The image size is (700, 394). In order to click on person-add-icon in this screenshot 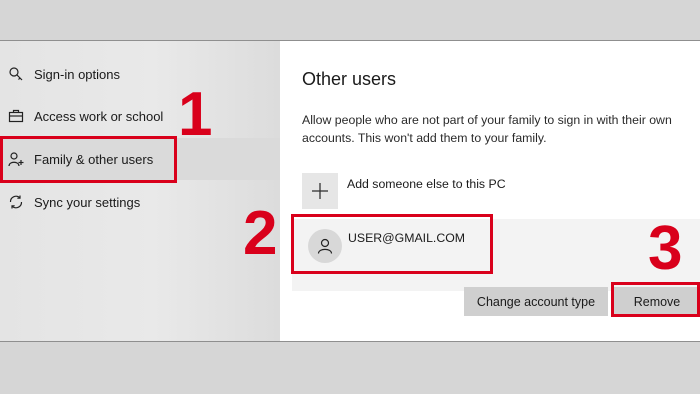, I will do `click(16, 159)`.